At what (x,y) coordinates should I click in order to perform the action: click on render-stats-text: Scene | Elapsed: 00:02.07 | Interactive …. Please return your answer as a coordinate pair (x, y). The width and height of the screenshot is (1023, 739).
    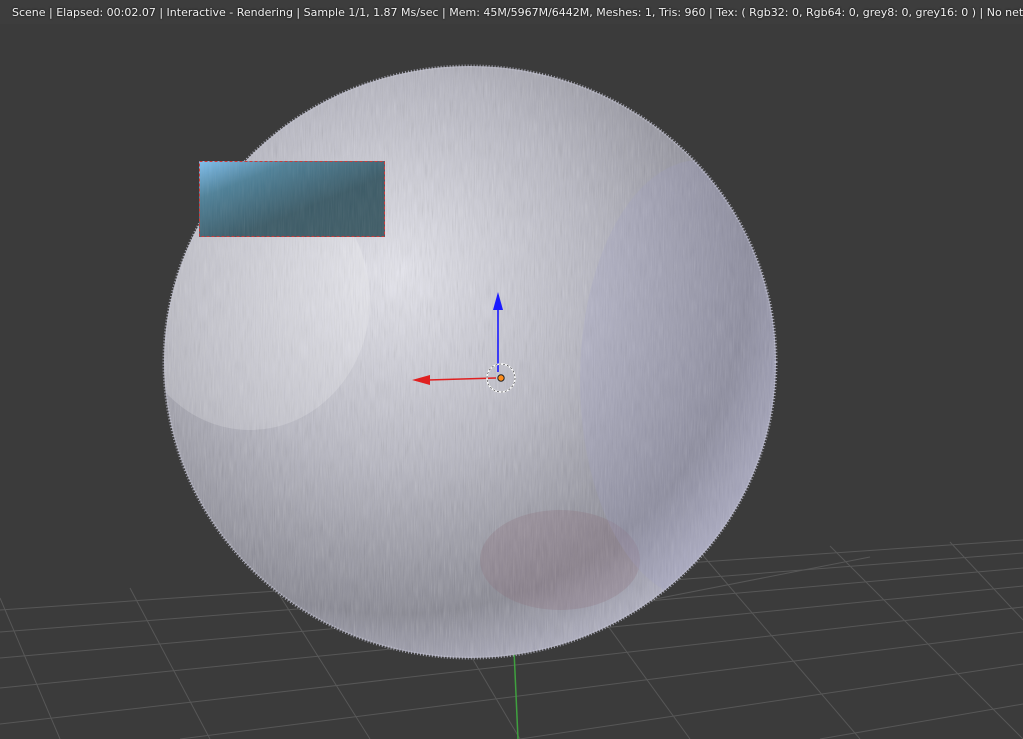
    Looking at the image, I should click on (517, 12).